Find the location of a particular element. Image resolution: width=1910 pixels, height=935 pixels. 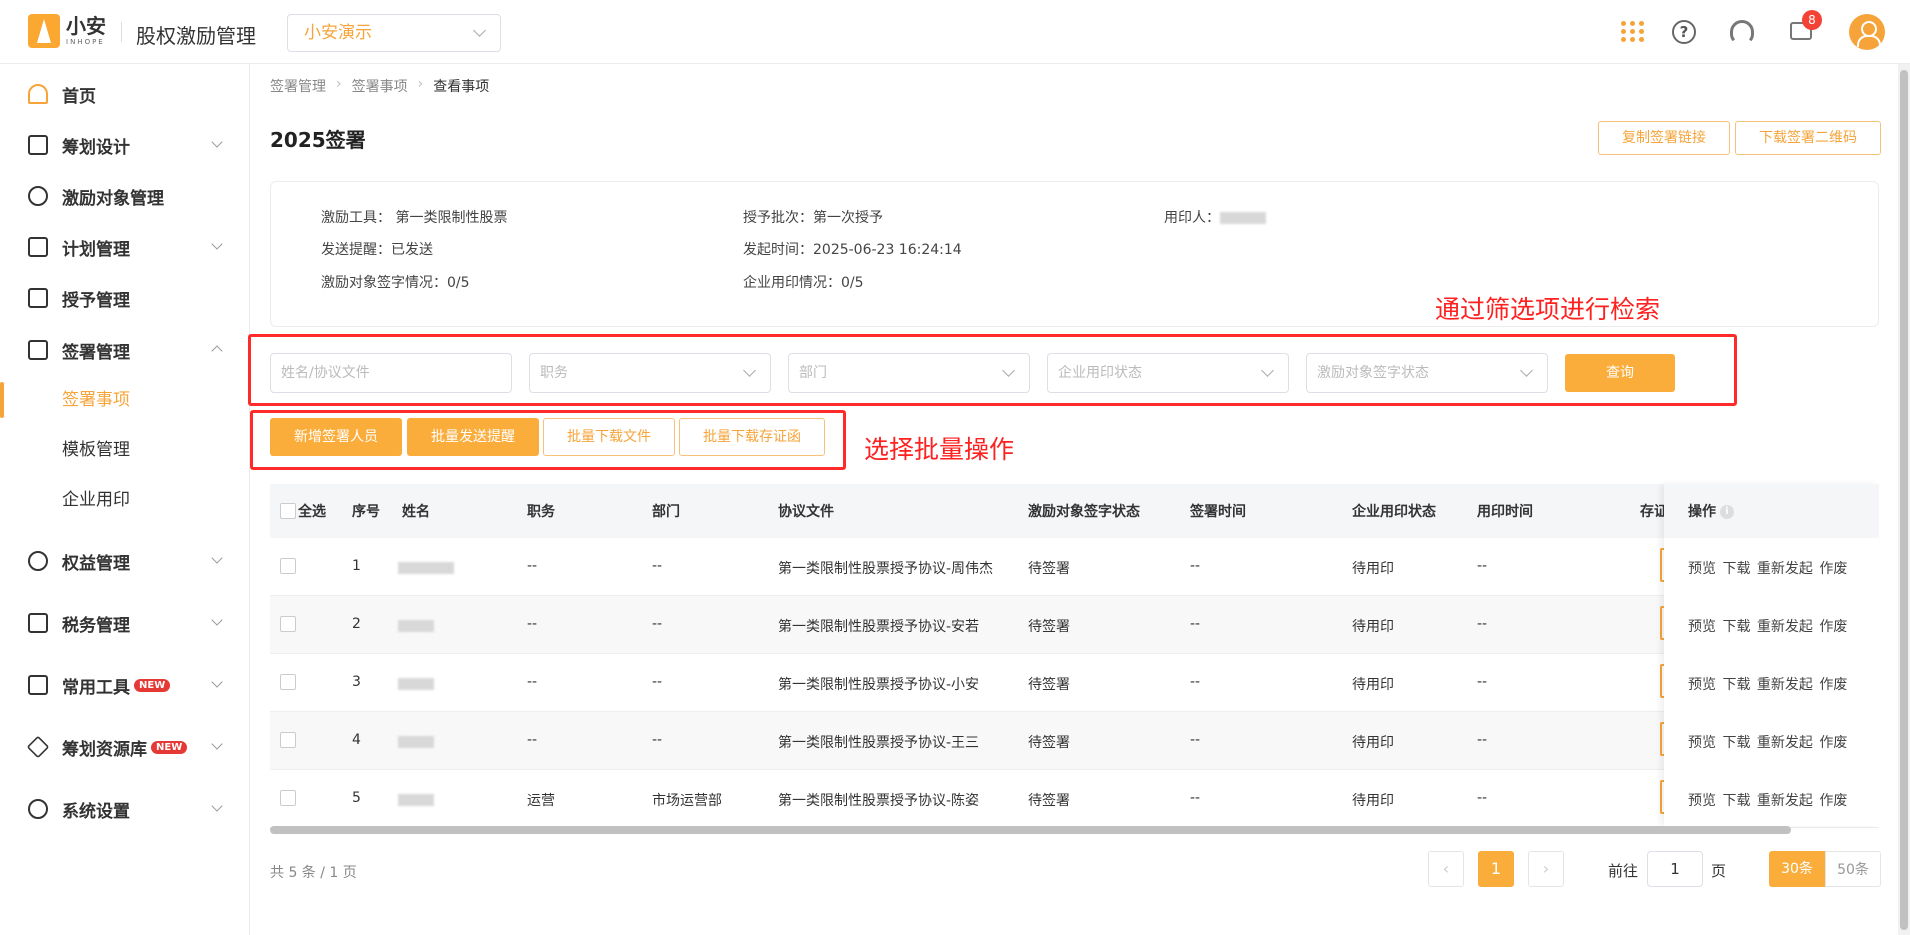

page-size-30-button: 30条 is located at coordinates (1797, 869).